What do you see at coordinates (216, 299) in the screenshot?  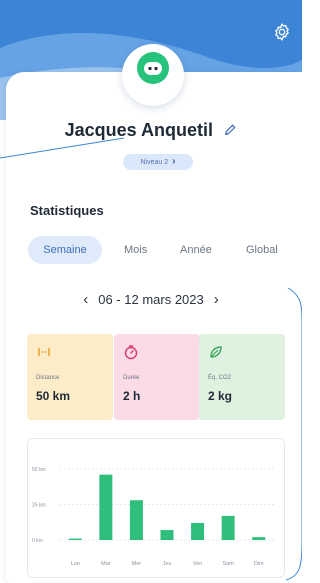 I see `next-period-chevron-icon: ›` at bounding box center [216, 299].